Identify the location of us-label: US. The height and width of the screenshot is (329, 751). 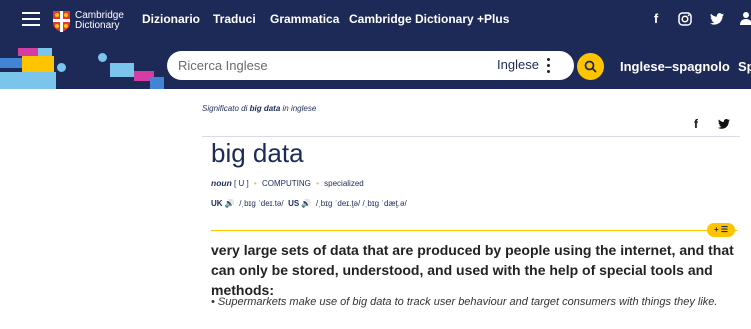
(294, 203).